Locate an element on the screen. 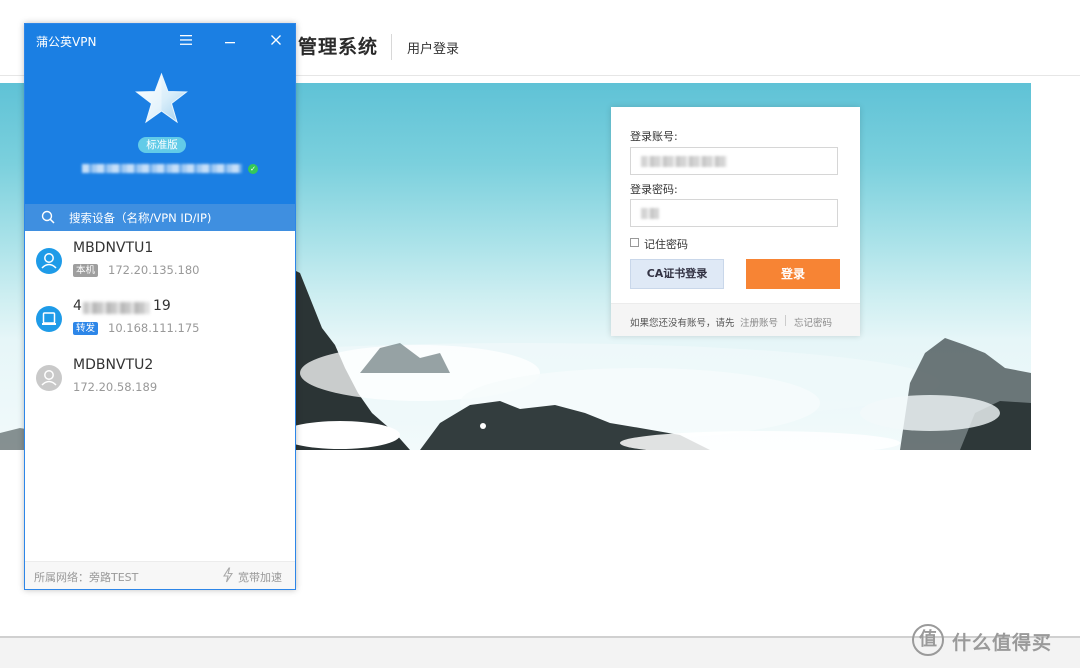 The height and width of the screenshot is (668, 1080). footer-separator is located at coordinates (785, 320).